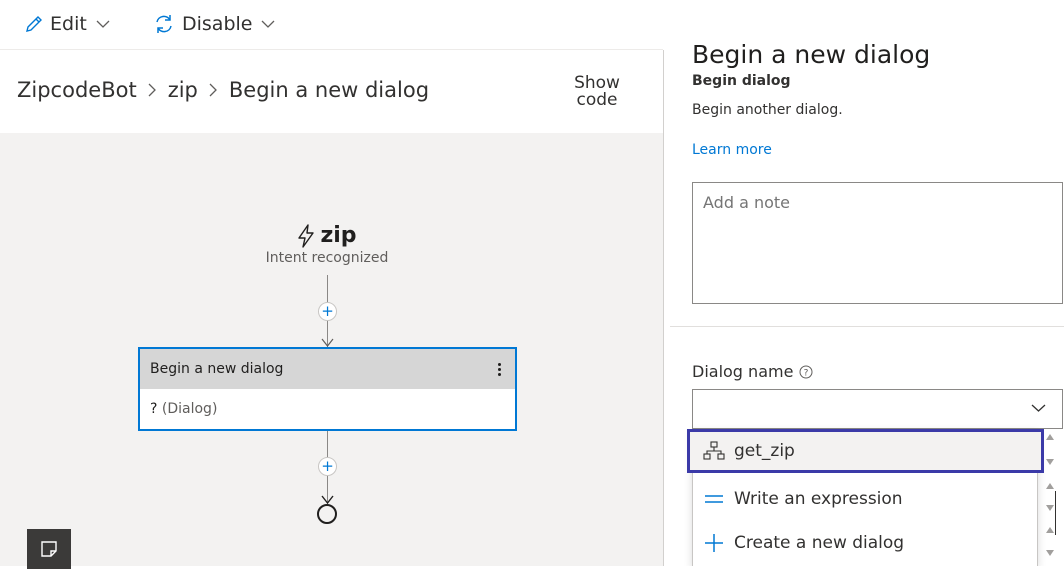 This screenshot has width=1064, height=569. What do you see at coordinates (77, 90) in the screenshot?
I see `breadcrumb-item-bot: ZipcodeBot` at bounding box center [77, 90].